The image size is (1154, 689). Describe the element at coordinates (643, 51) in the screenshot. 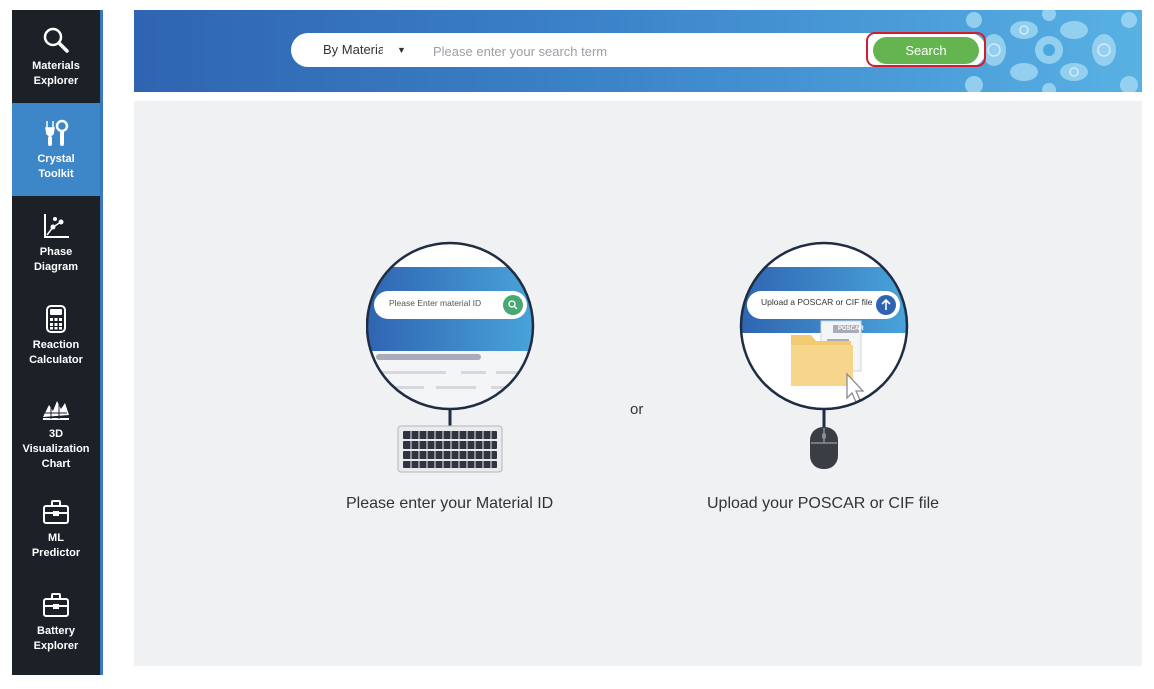

I see `search-input` at that location.